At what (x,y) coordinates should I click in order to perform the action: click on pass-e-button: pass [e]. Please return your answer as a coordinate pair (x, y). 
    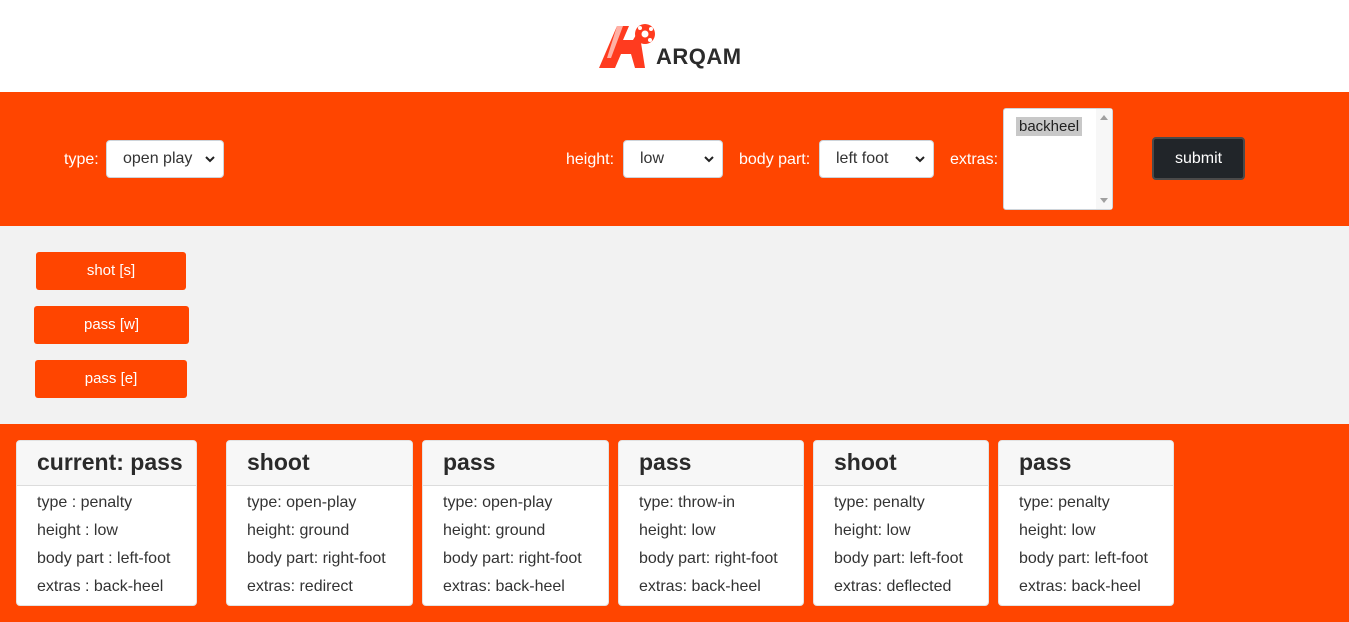
    Looking at the image, I should click on (111, 379).